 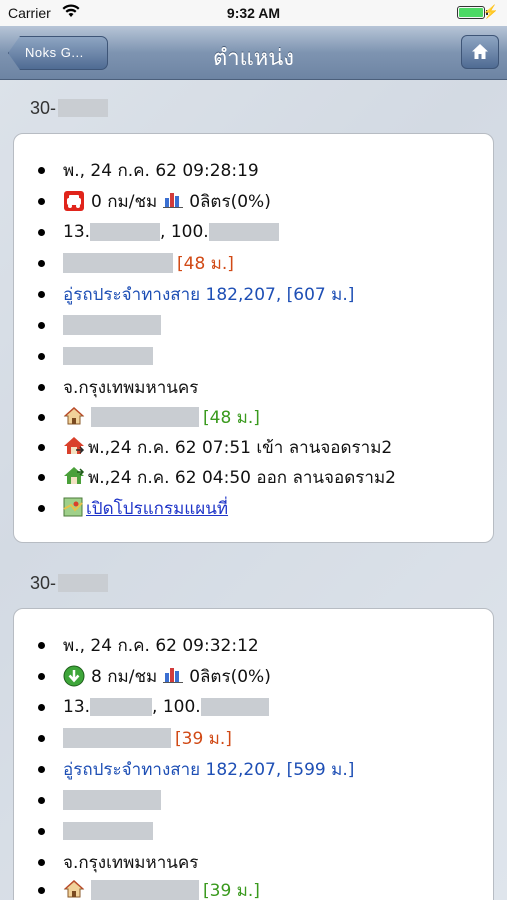 What do you see at coordinates (74, 477) in the screenshot?
I see `exit-zone-icon` at bounding box center [74, 477].